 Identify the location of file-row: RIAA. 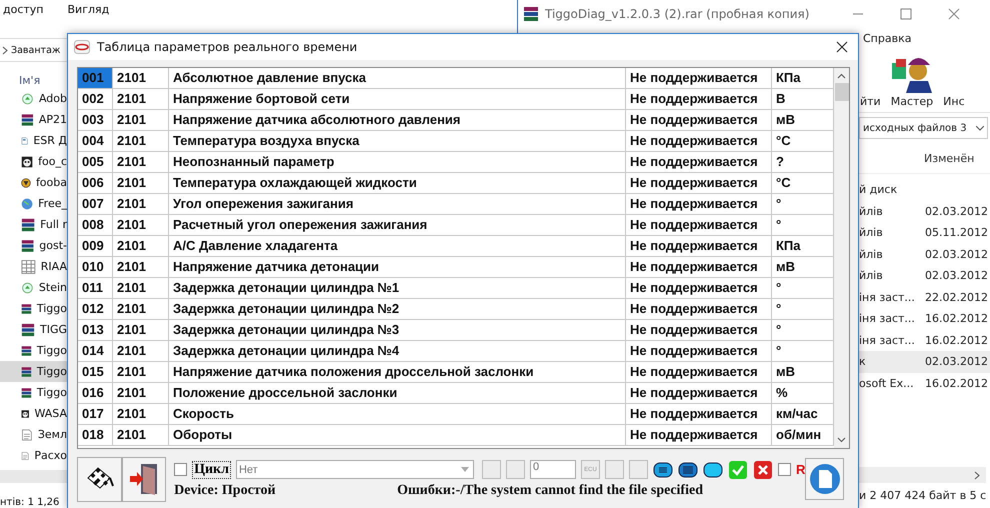
(33, 267).